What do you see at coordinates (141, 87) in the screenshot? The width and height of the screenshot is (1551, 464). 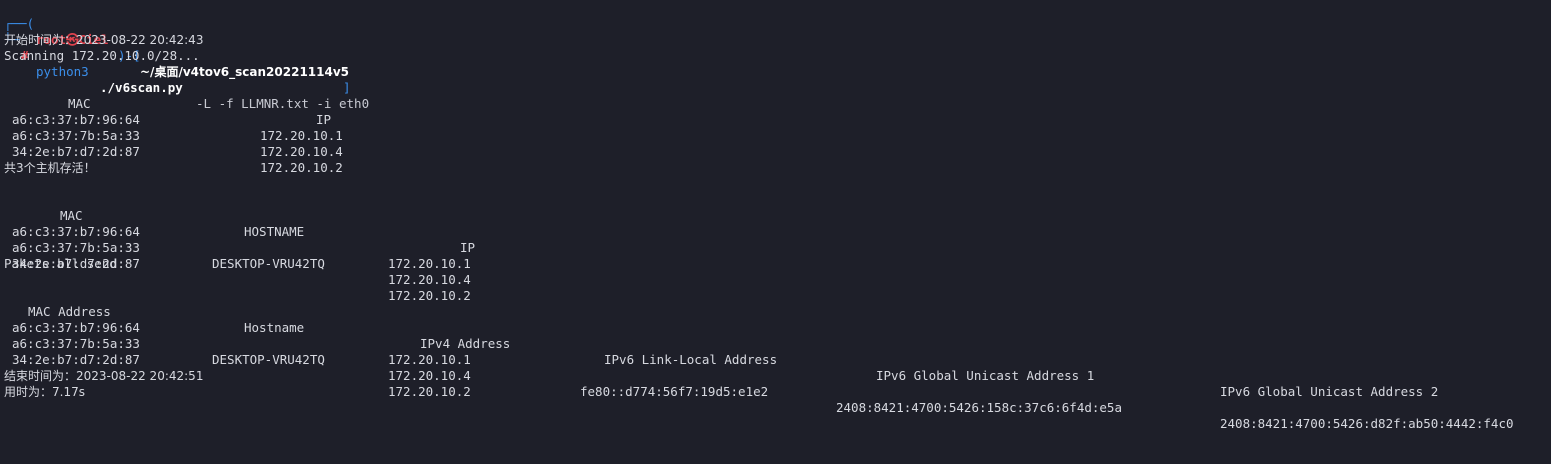 I see `command-script: ./v6scan.py` at bounding box center [141, 87].